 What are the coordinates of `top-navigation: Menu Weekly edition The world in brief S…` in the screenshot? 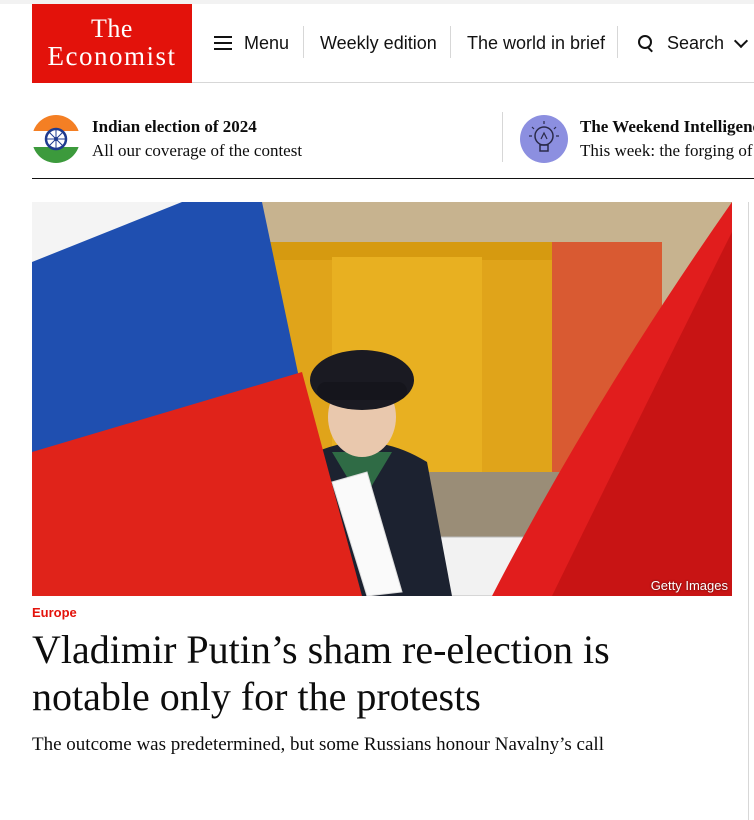 It's located at (473, 43).